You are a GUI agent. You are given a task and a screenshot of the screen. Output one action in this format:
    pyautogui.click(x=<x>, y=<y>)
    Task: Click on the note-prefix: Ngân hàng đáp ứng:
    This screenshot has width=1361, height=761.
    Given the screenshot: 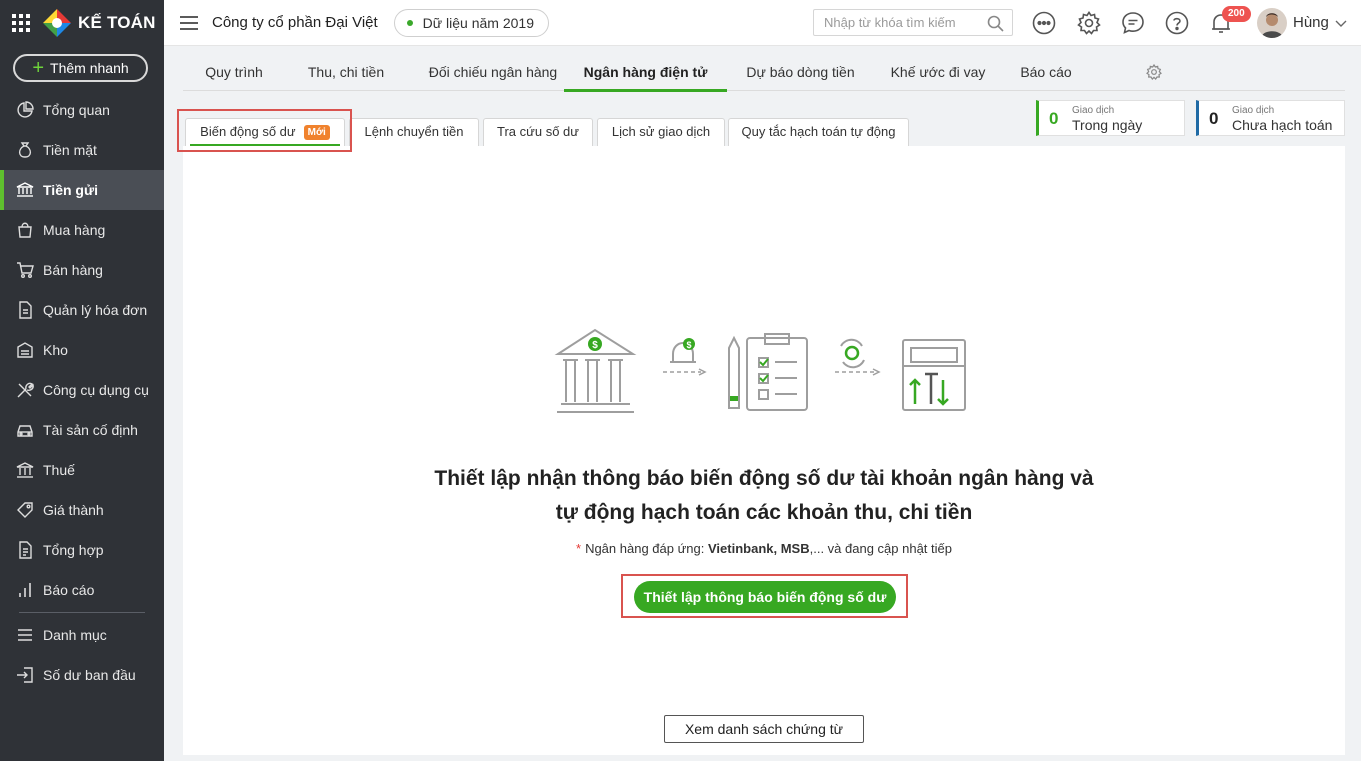 What is the action you would take?
    pyautogui.click(x=646, y=548)
    